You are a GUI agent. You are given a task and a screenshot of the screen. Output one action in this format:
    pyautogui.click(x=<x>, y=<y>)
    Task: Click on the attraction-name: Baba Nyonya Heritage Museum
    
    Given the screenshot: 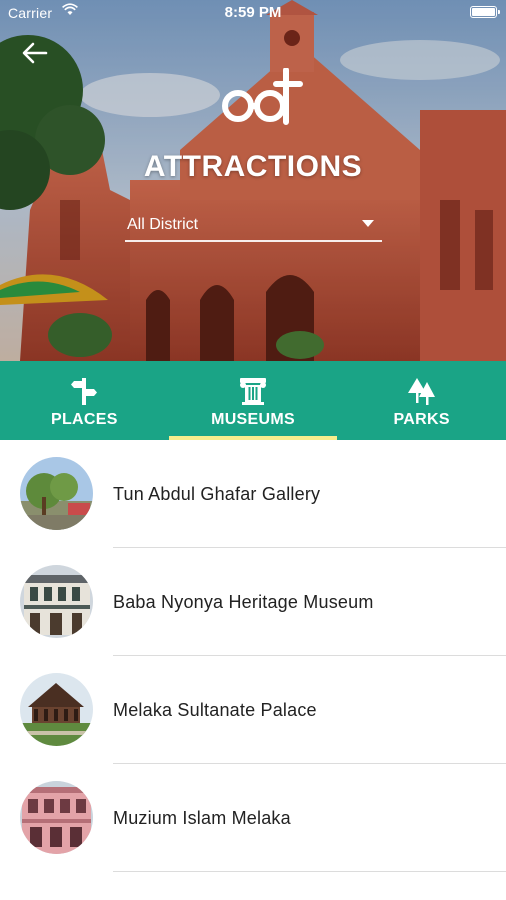 What is the action you would take?
    pyautogui.click(x=243, y=602)
    